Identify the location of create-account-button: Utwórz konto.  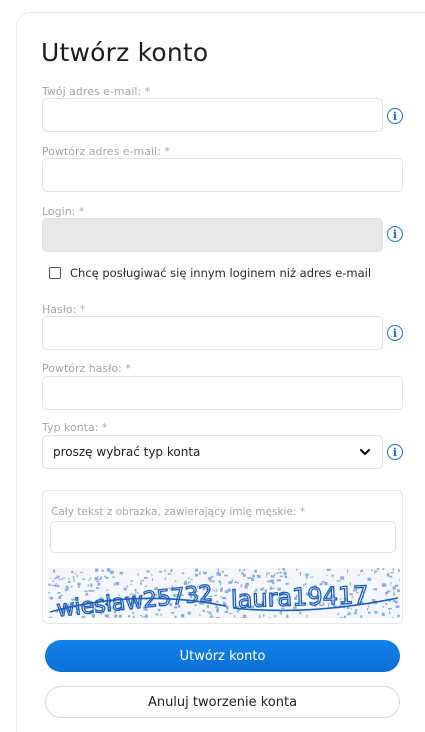
(222, 656).